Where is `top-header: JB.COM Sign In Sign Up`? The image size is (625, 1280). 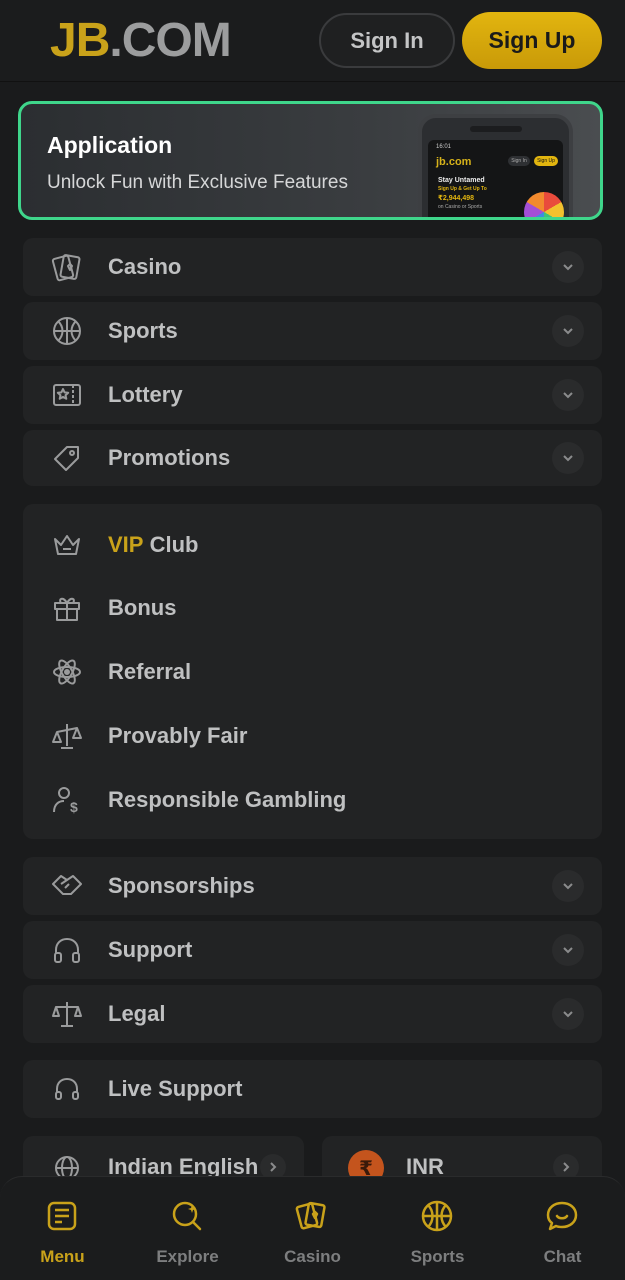 top-header: JB.COM Sign In Sign Up is located at coordinates (312, 41).